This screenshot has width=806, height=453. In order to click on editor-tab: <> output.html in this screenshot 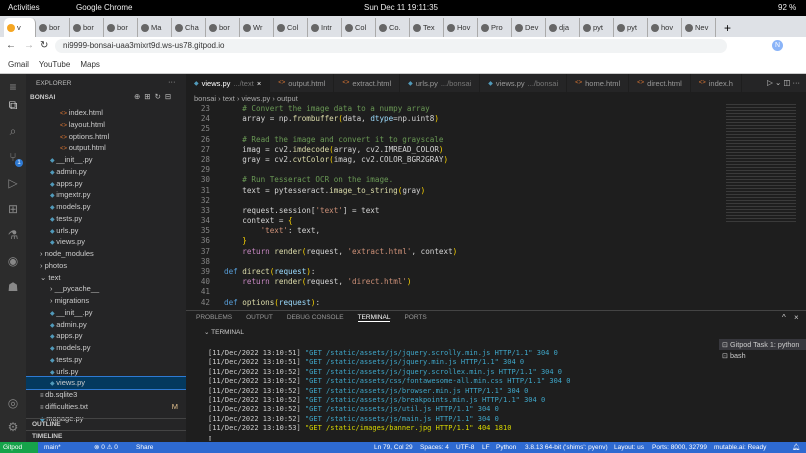, I will do `click(302, 83)`.